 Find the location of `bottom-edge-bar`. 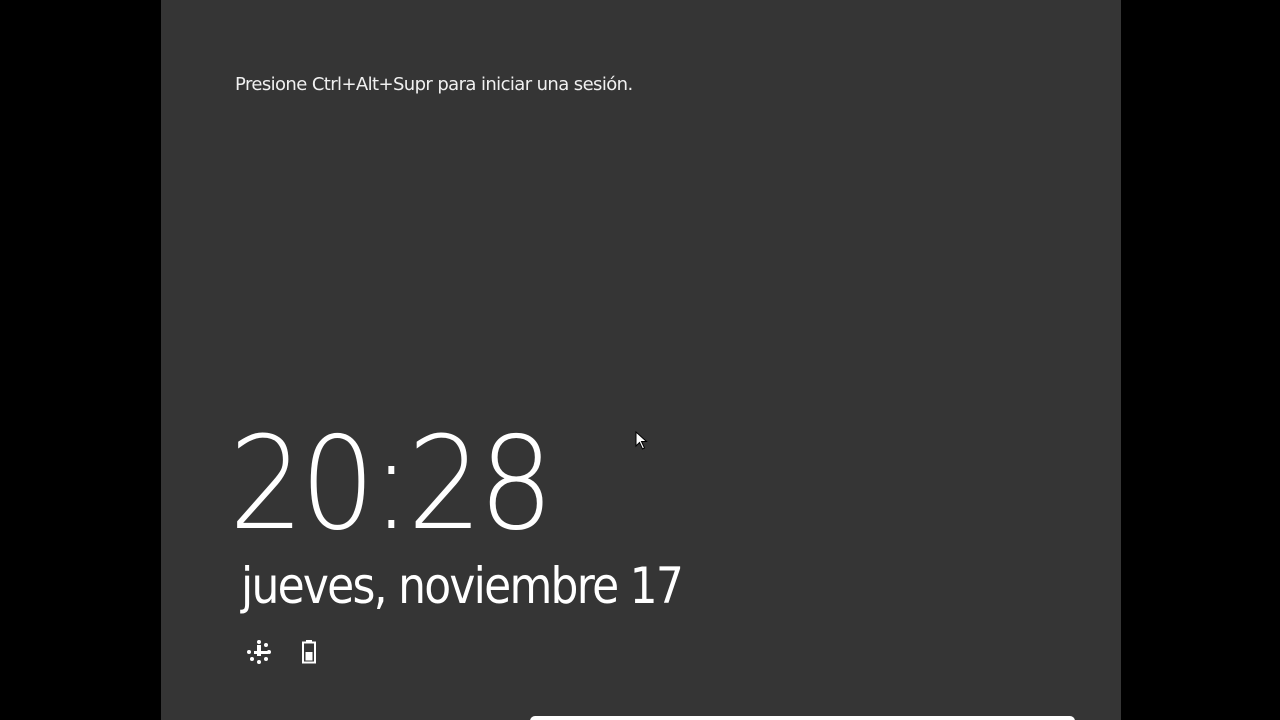

bottom-edge-bar is located at coordinates (802, 718).